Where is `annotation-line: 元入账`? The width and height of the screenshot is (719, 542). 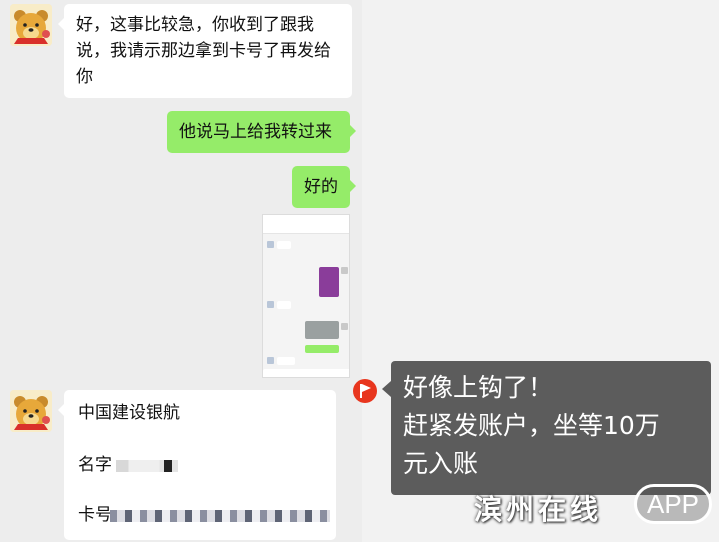 annotation-line: 元入账 is located at coordinates (441, 463).